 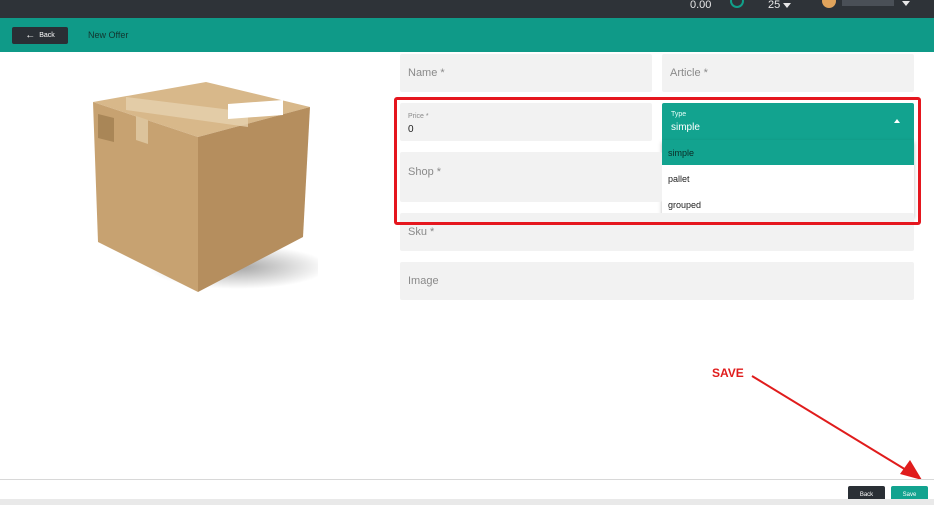 I want to click on article-field: Article *, so click(x=788, y=73).